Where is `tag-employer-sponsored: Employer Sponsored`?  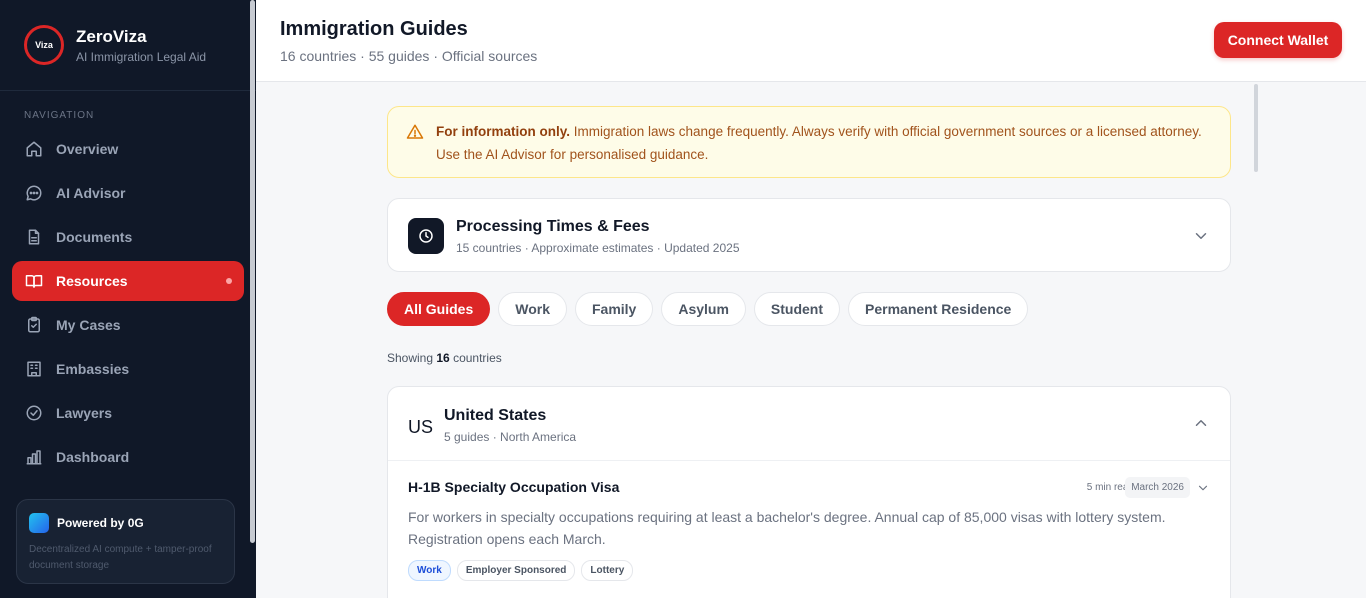
tag-employer-sponsored: Employer Sponsored is located at coordinates (516, 570).